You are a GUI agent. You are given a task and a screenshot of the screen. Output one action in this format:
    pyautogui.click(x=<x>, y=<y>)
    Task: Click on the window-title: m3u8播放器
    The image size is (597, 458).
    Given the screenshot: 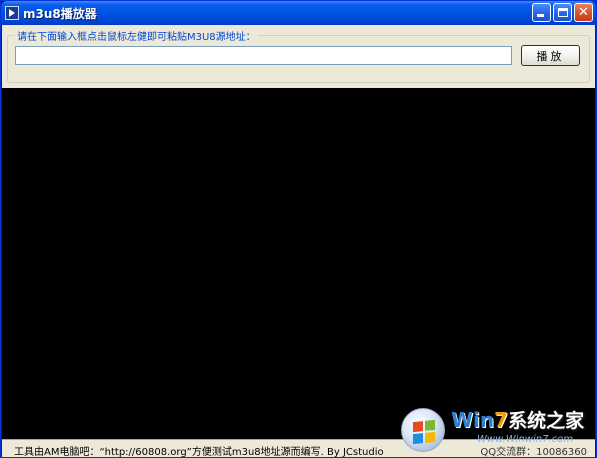 What is the action you would take?
    pyautogui.click(x=60, y=13)
    